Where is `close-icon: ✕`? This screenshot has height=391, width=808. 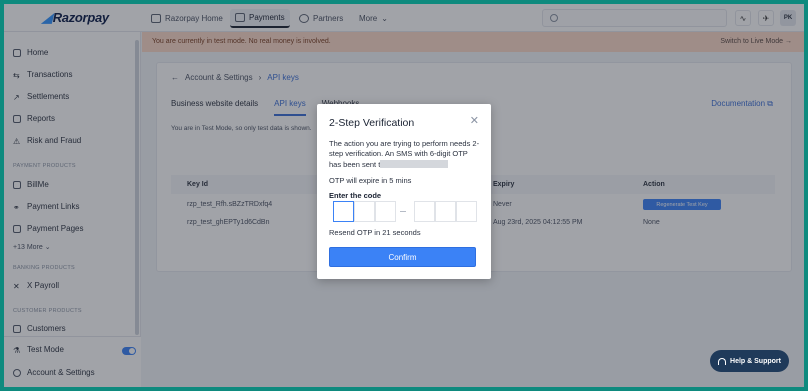
close-icon: ✕ is located at coordinates (474, 120).